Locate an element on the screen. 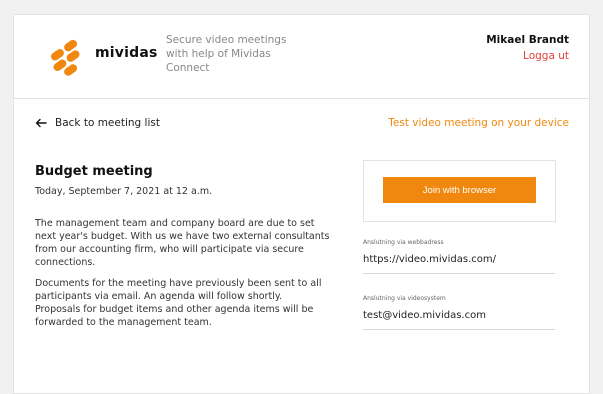 Image resolution: width=603 pixels, height=394 pixels. mividas-logo: mividas is located at coordinates (102, 57).